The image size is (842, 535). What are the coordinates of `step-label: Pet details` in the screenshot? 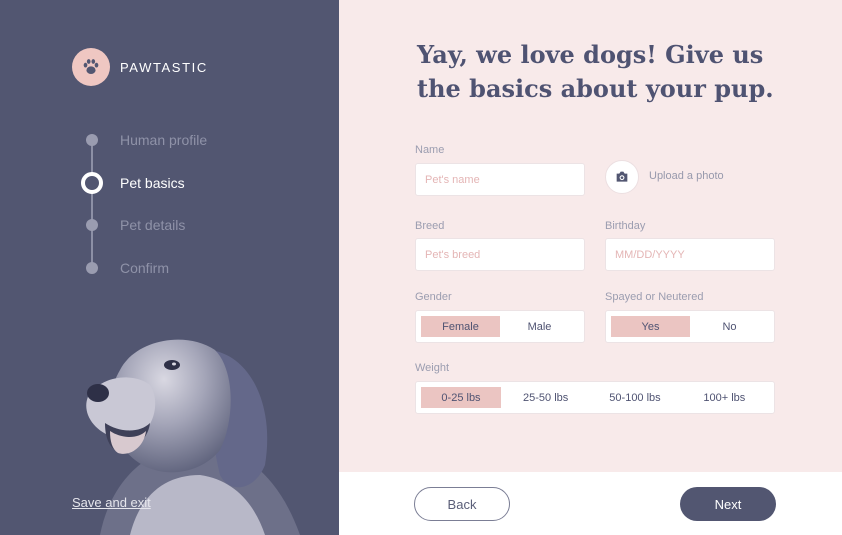 It's located at (153, 225).